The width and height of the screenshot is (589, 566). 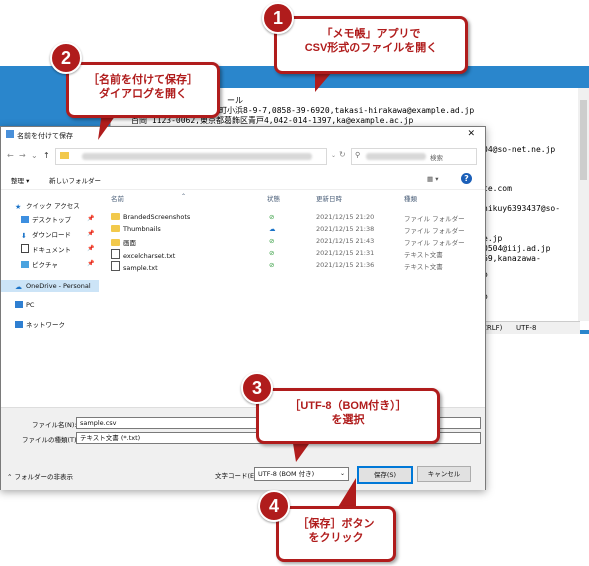 What do you see at coordinates (66, 58) in the screenshot?
I see `callout-badge-2: 2` at bounding box center [66, 58].